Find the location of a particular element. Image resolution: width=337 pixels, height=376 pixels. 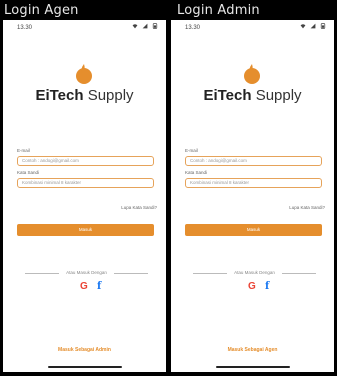

panel-title-admin: Login Admin is located at coordinates (218, 10).